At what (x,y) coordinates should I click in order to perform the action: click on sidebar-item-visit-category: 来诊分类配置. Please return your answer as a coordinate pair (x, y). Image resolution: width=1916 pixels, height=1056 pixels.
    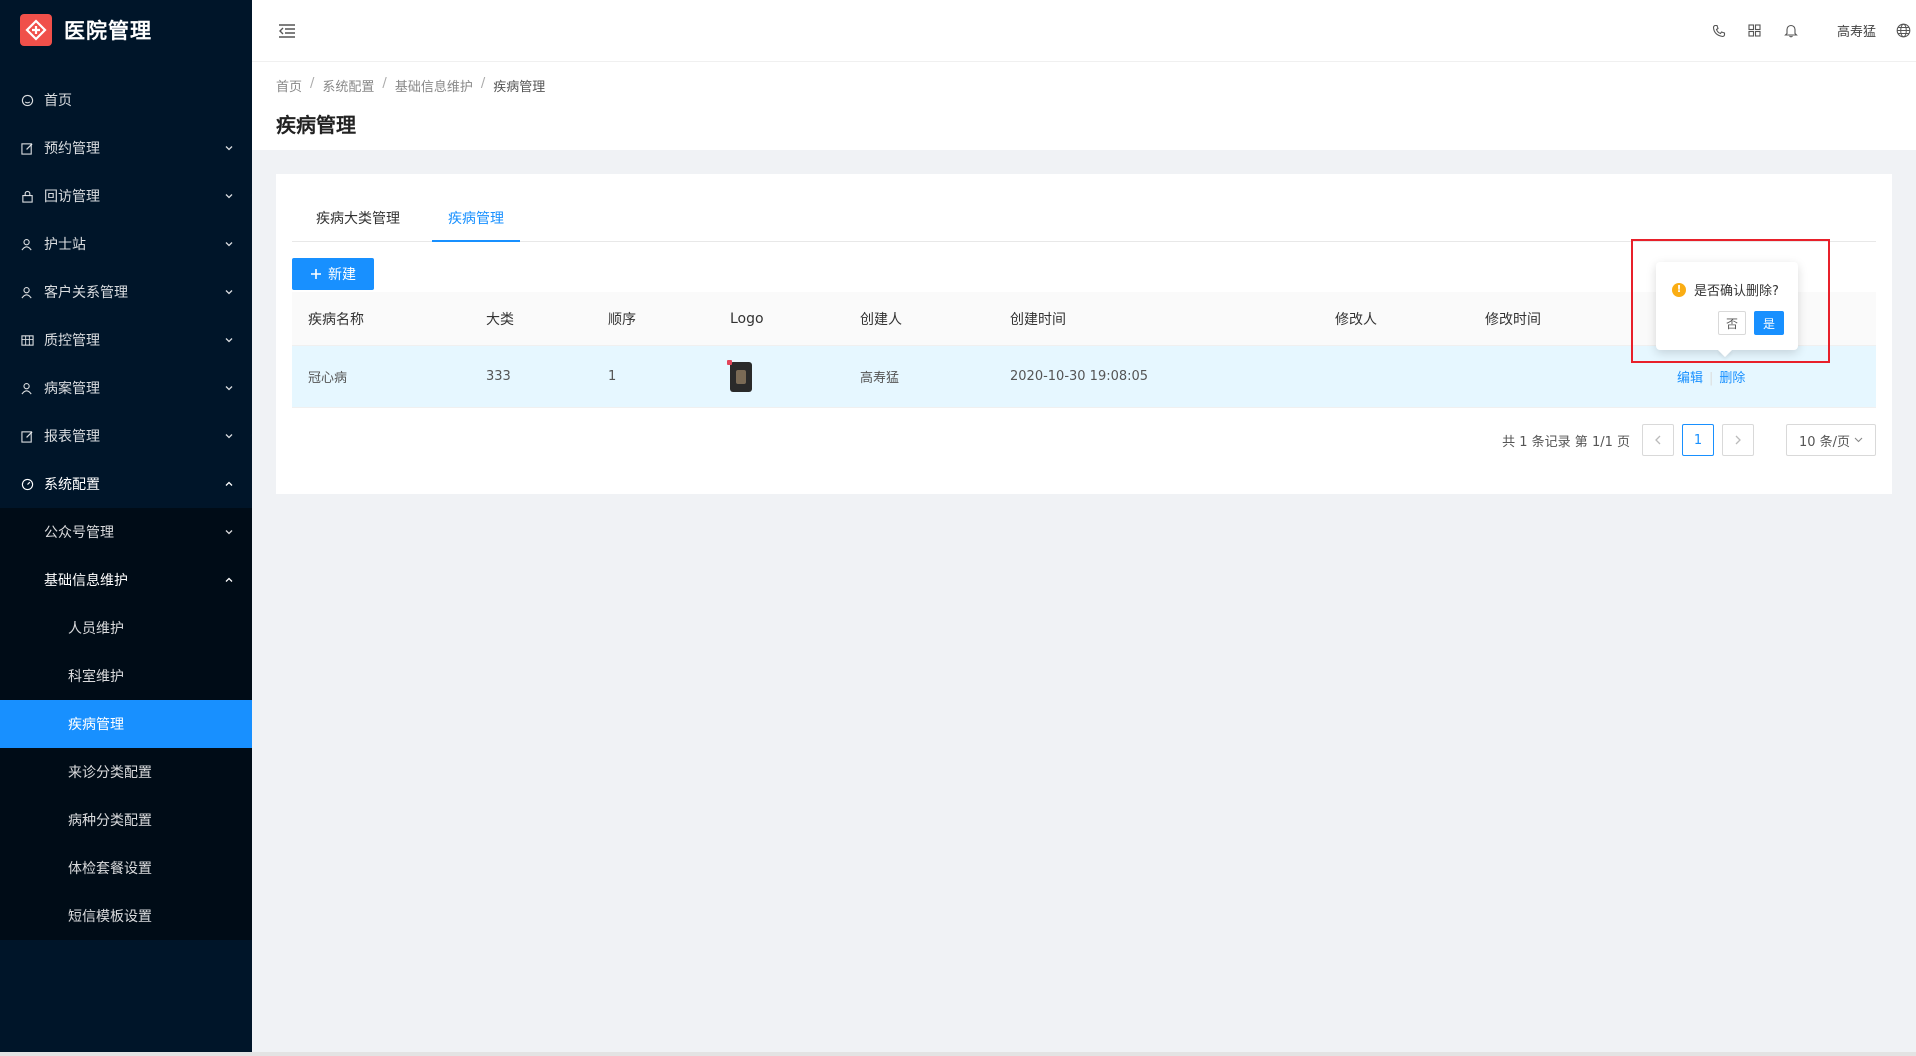
    Looking at the image, I should click on (126, 772).